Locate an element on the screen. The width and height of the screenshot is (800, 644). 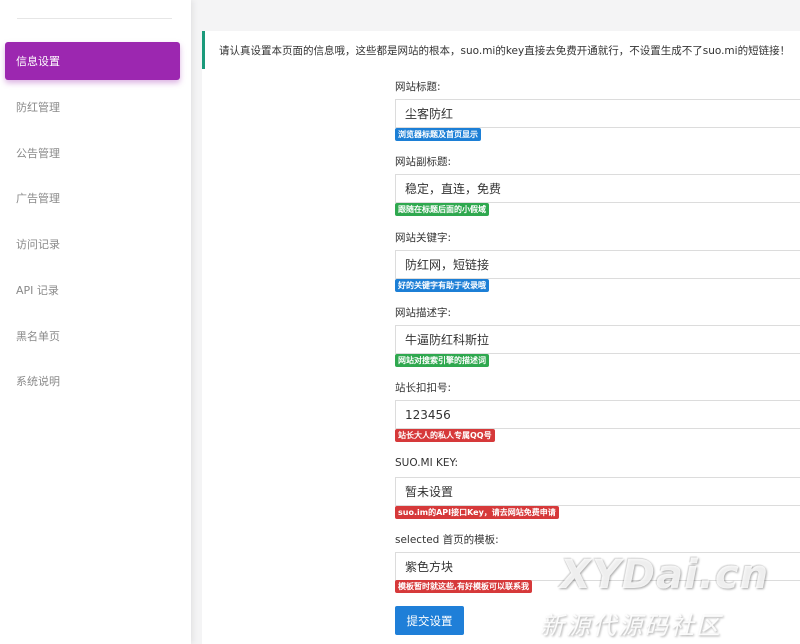
admin-qq-label: 站长扣扣号: is located at coordinates (423, 388).